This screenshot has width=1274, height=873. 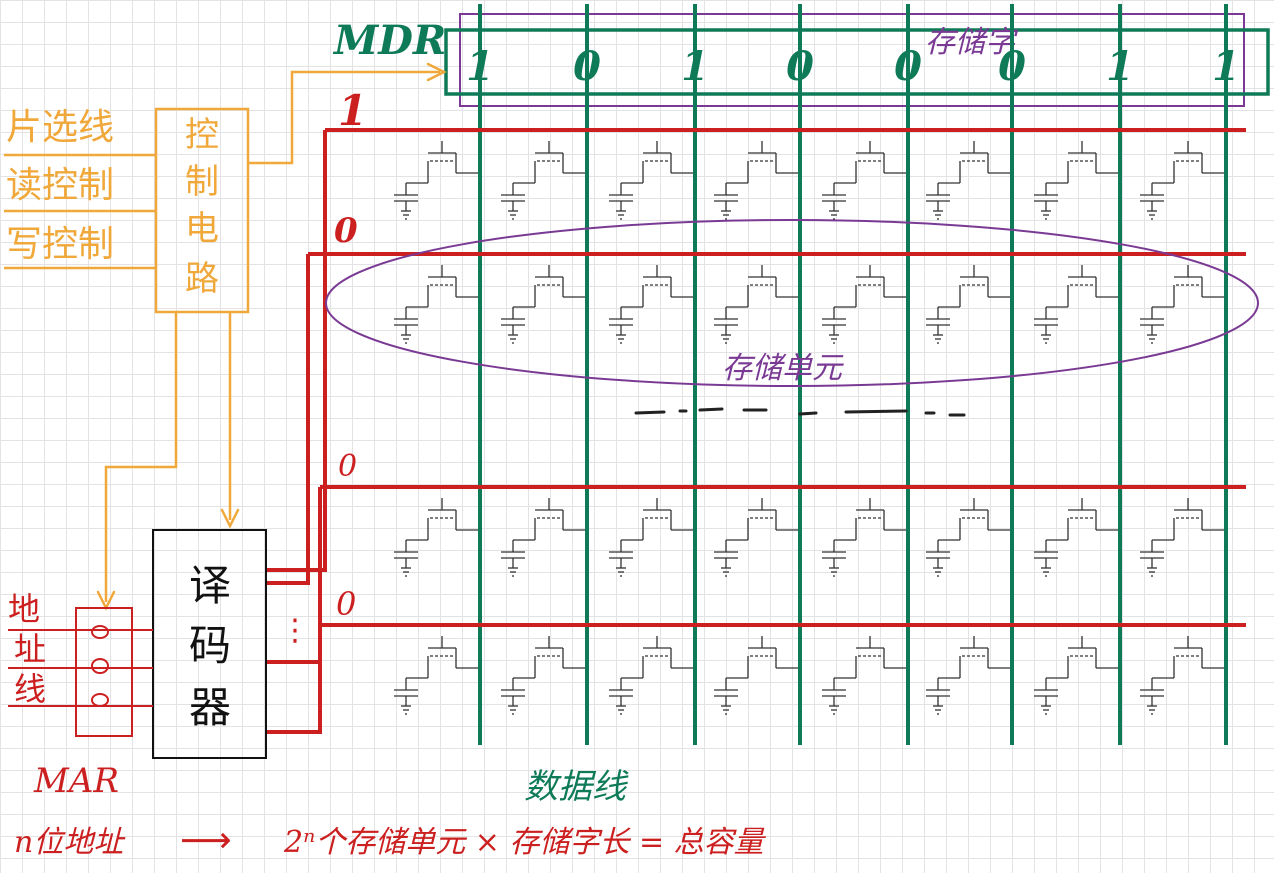 I want to click on control-circuit-char-1: 制, so click(x=202, y=182).